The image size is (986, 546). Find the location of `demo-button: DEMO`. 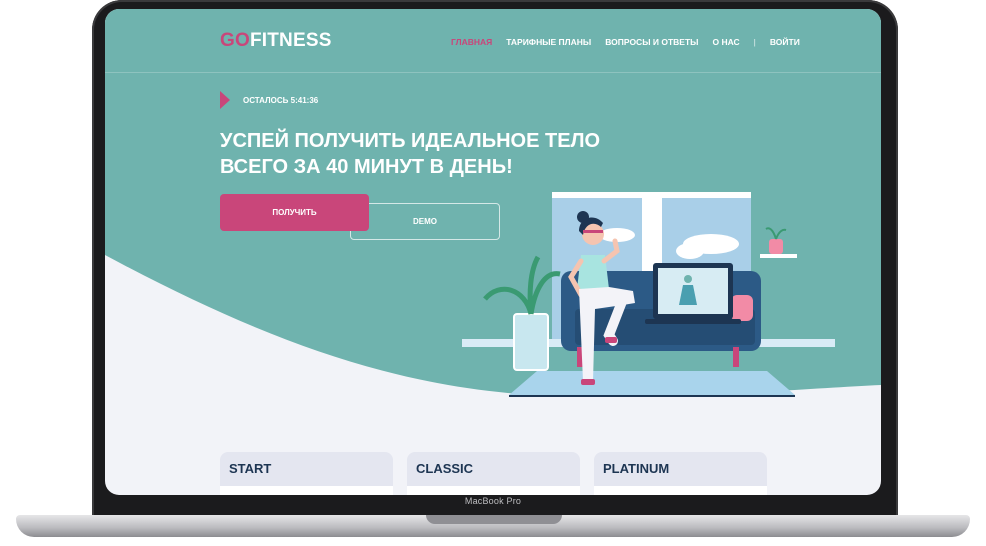

demo-button: DEMO is located at coordinates (425, 221).